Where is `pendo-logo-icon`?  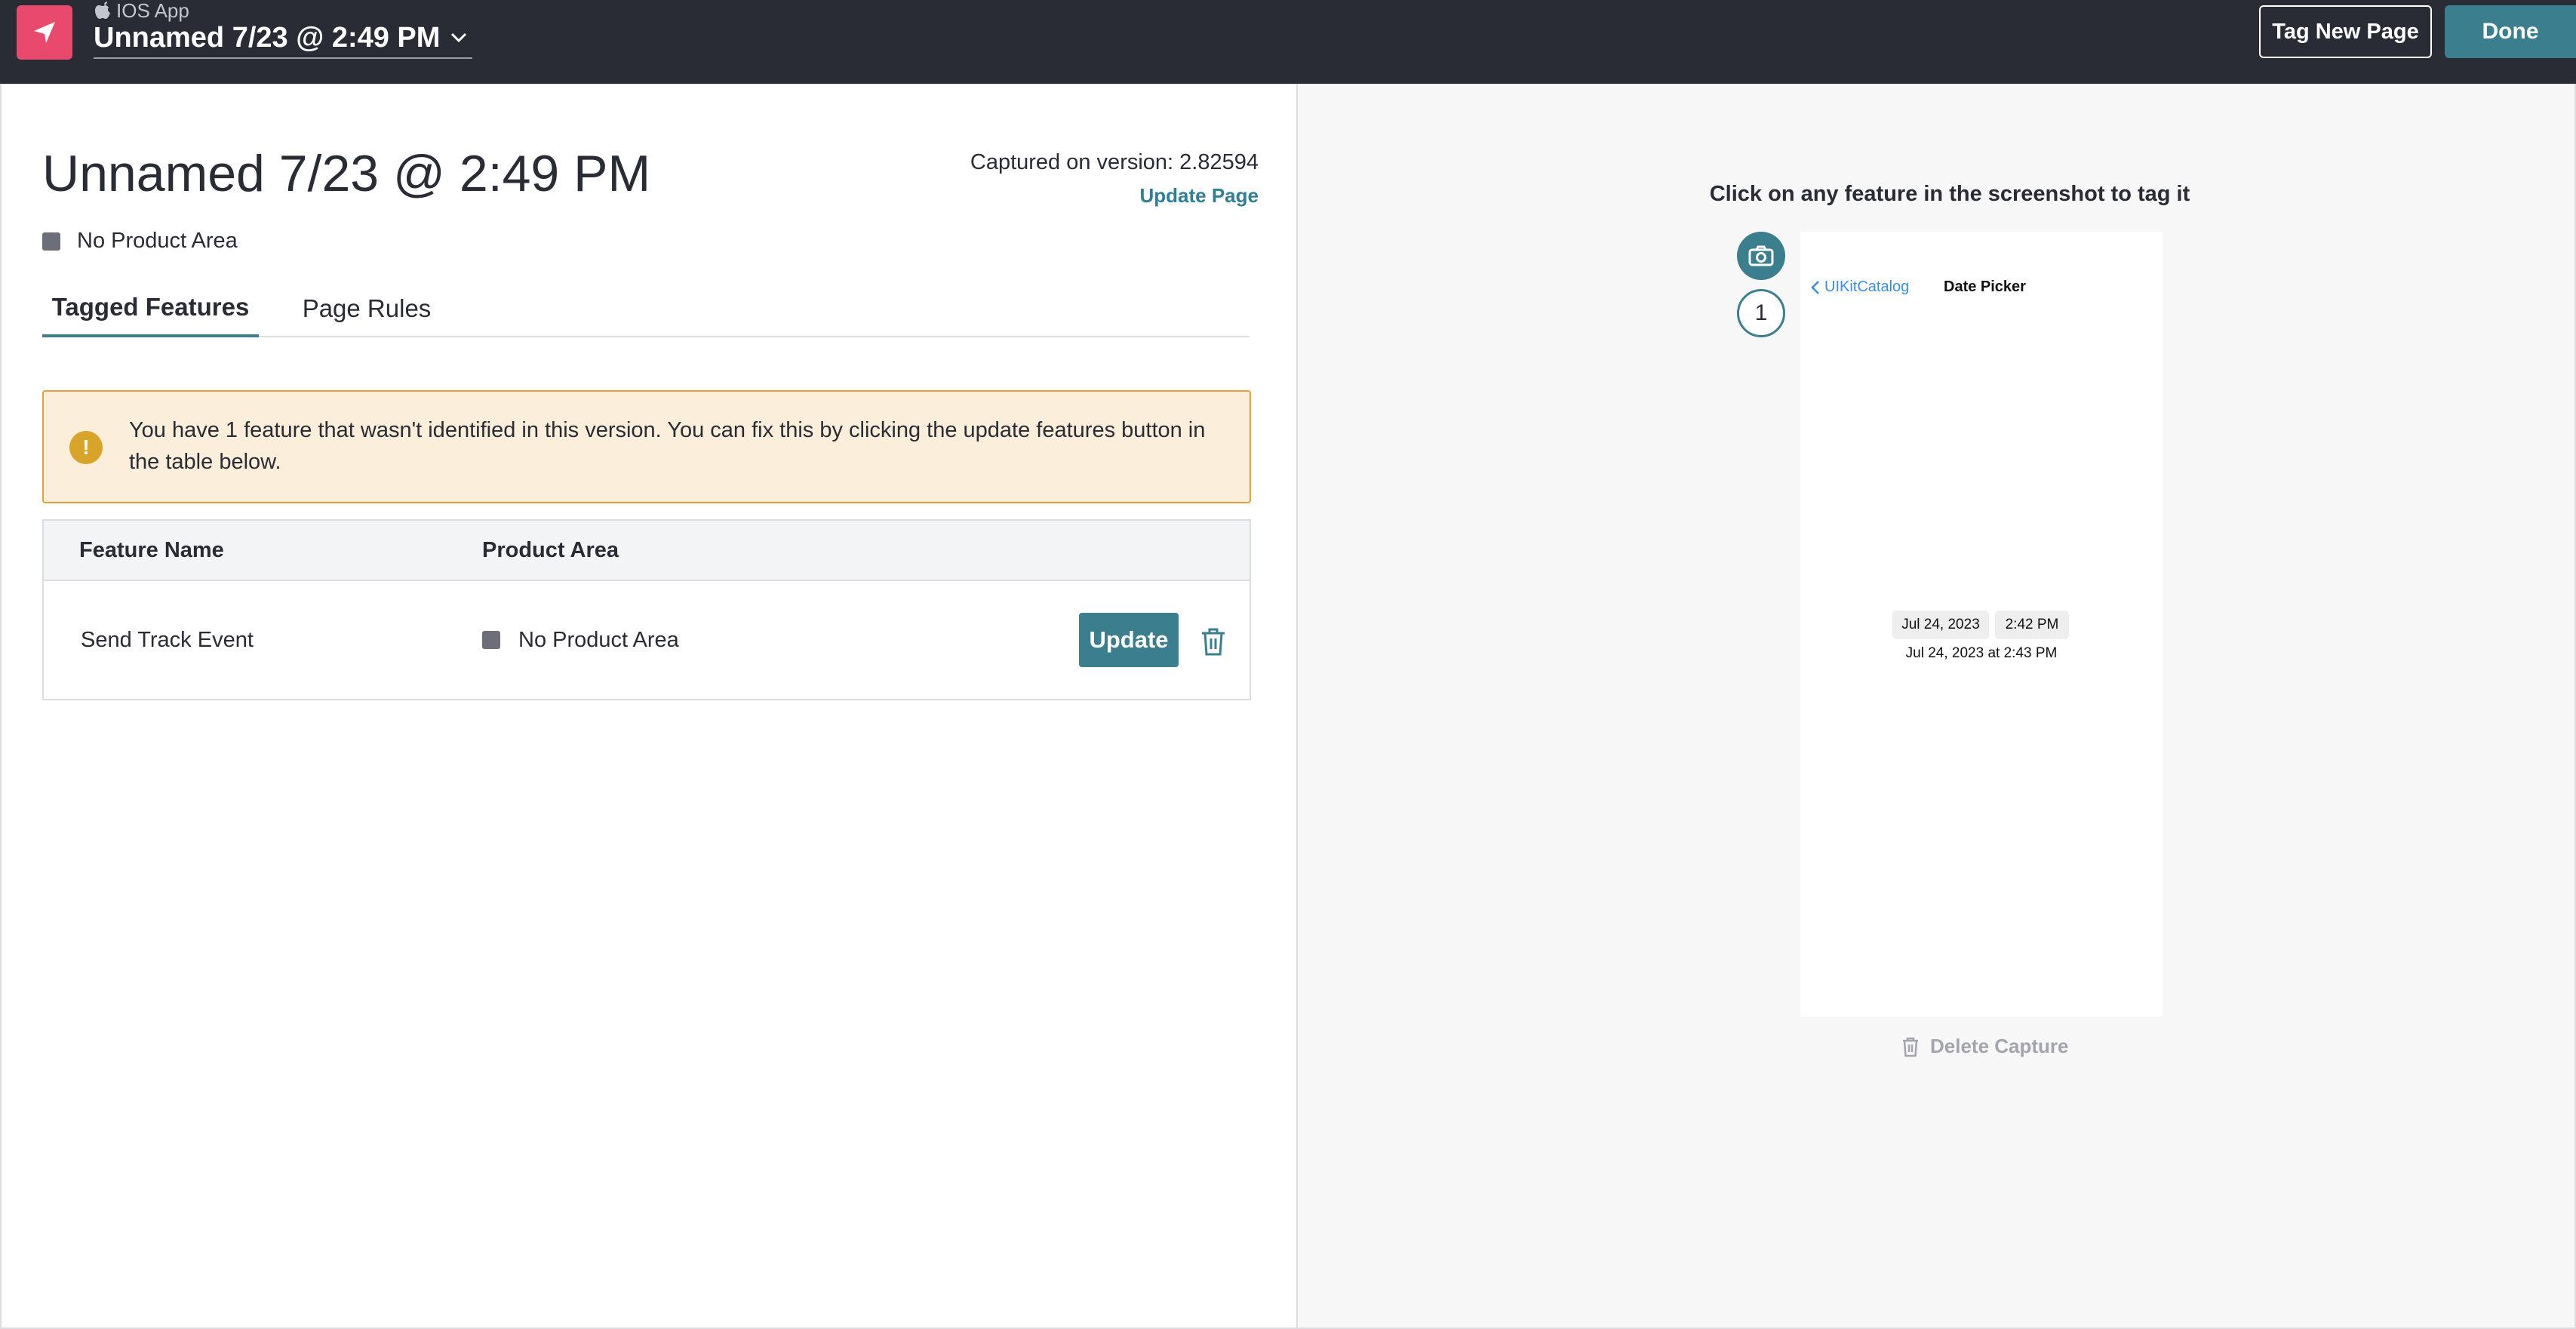 pendo-logo-icon is located at coordinates (44, 32).